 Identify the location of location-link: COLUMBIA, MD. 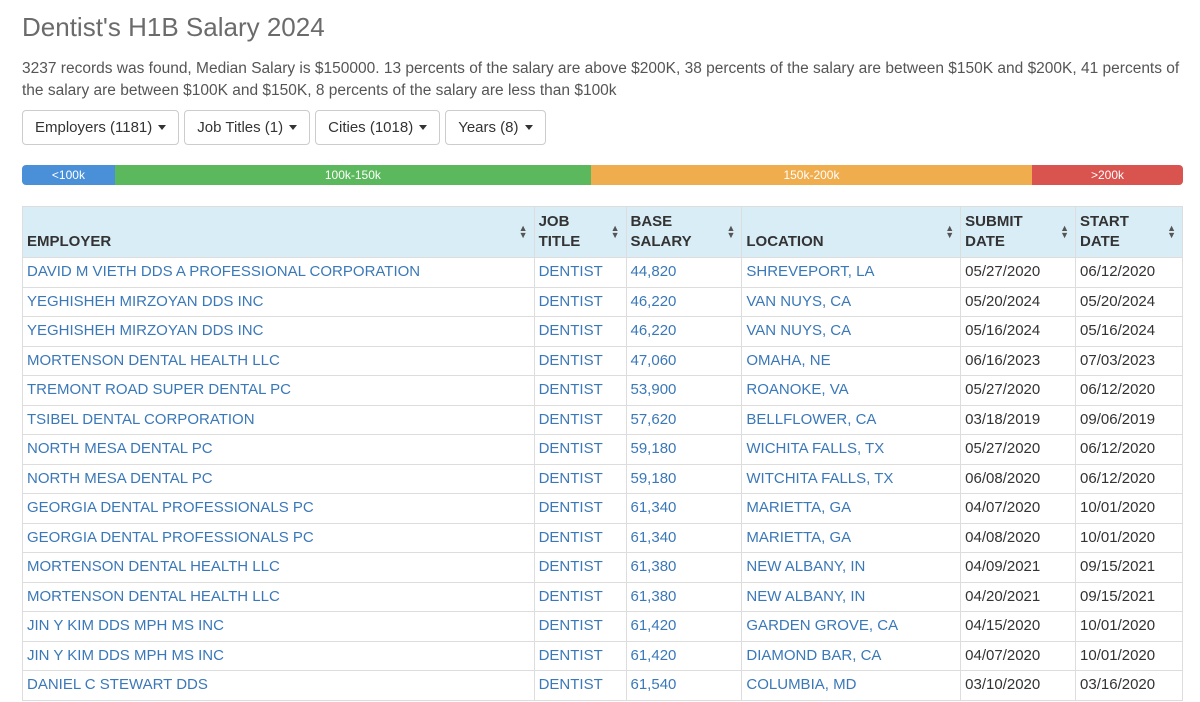
(851, 685).